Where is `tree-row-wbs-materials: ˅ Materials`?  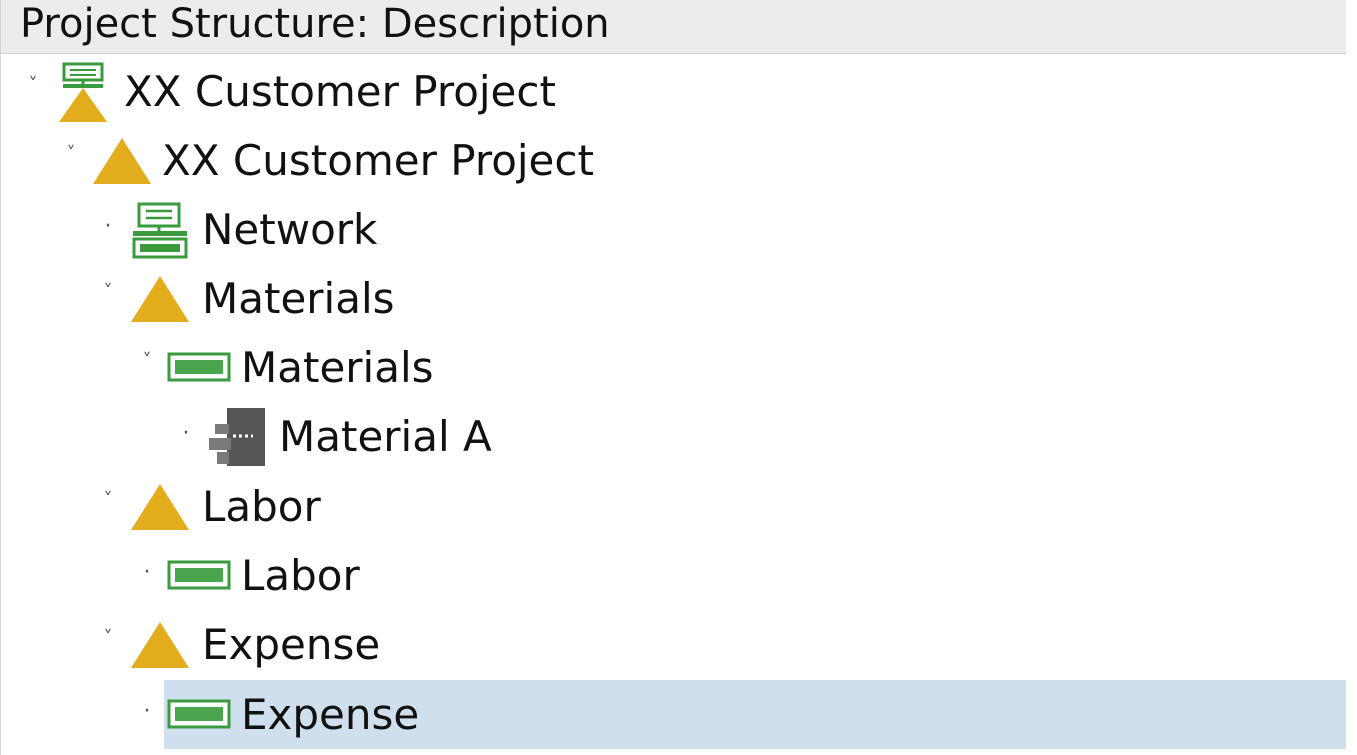 tree-row-wbs-materials: ˅ Materials is located at coordinates (673, 298).